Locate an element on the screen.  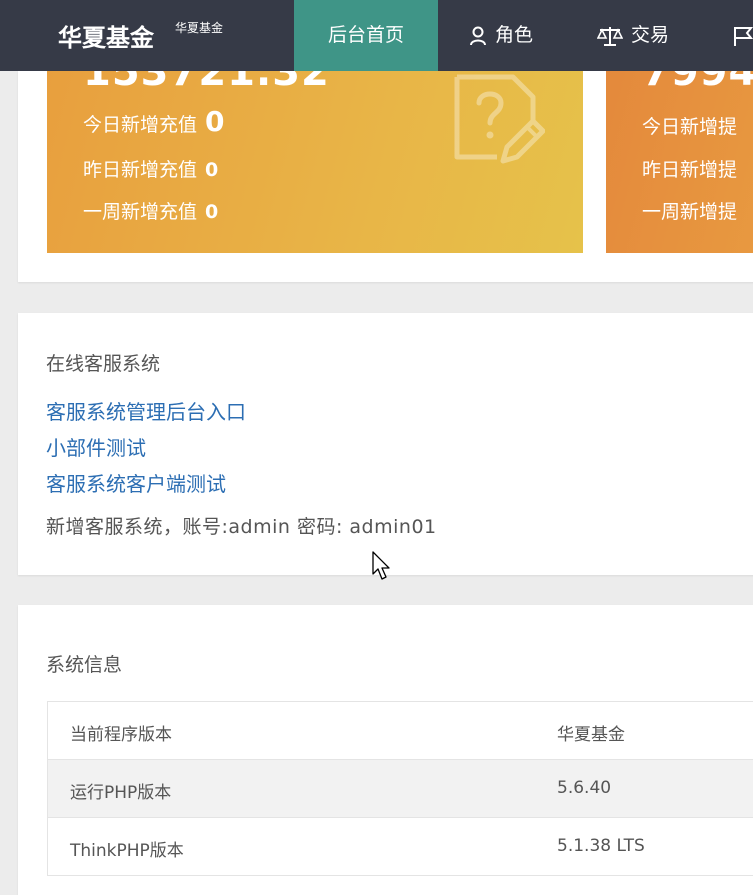
recharge-today-value: 0 is located at coordinates (215, 121).